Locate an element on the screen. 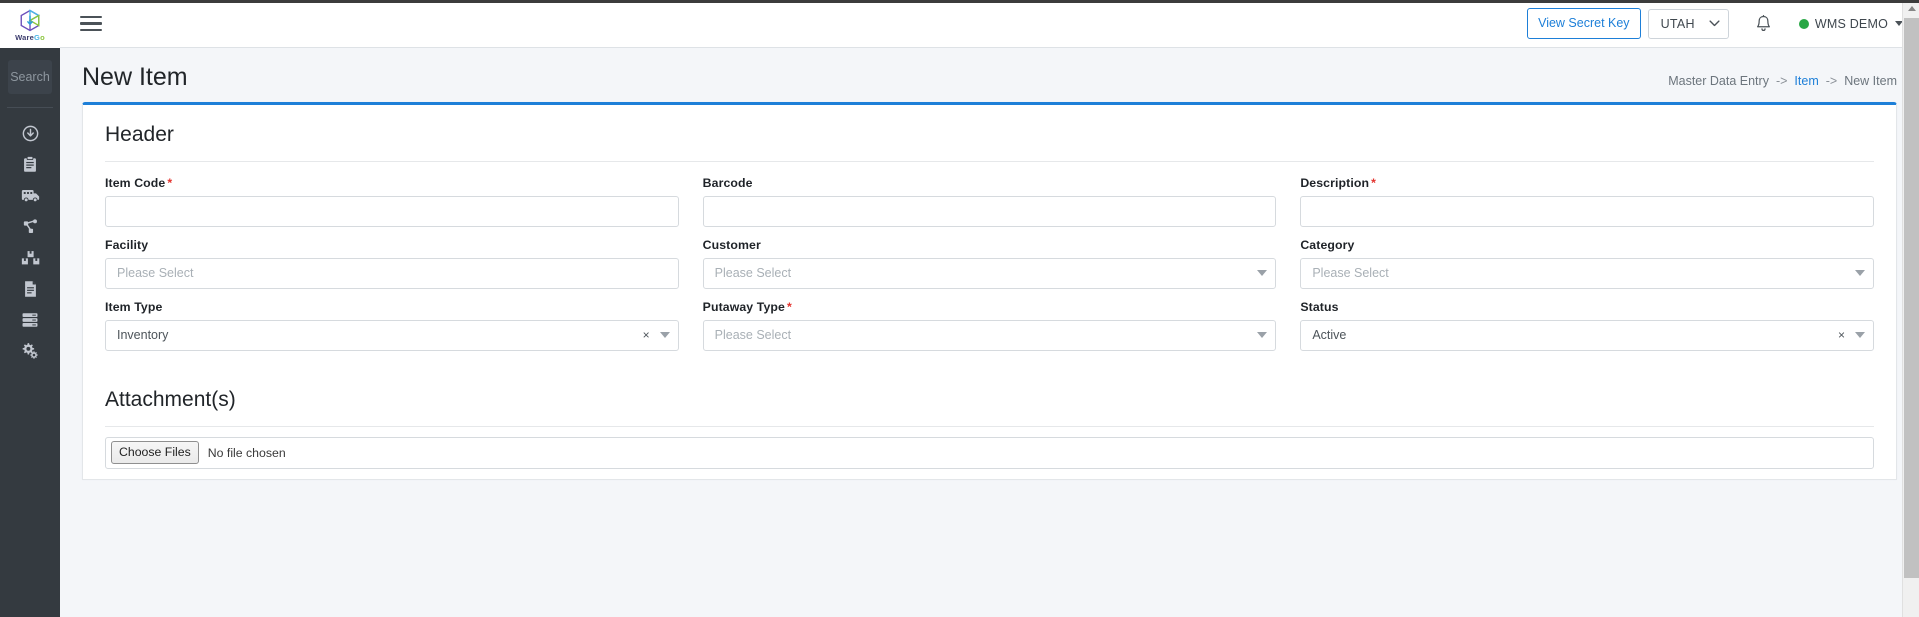 The image size is (1919, 617). sidebar-item-inventory is located at coordinates (30, 257).